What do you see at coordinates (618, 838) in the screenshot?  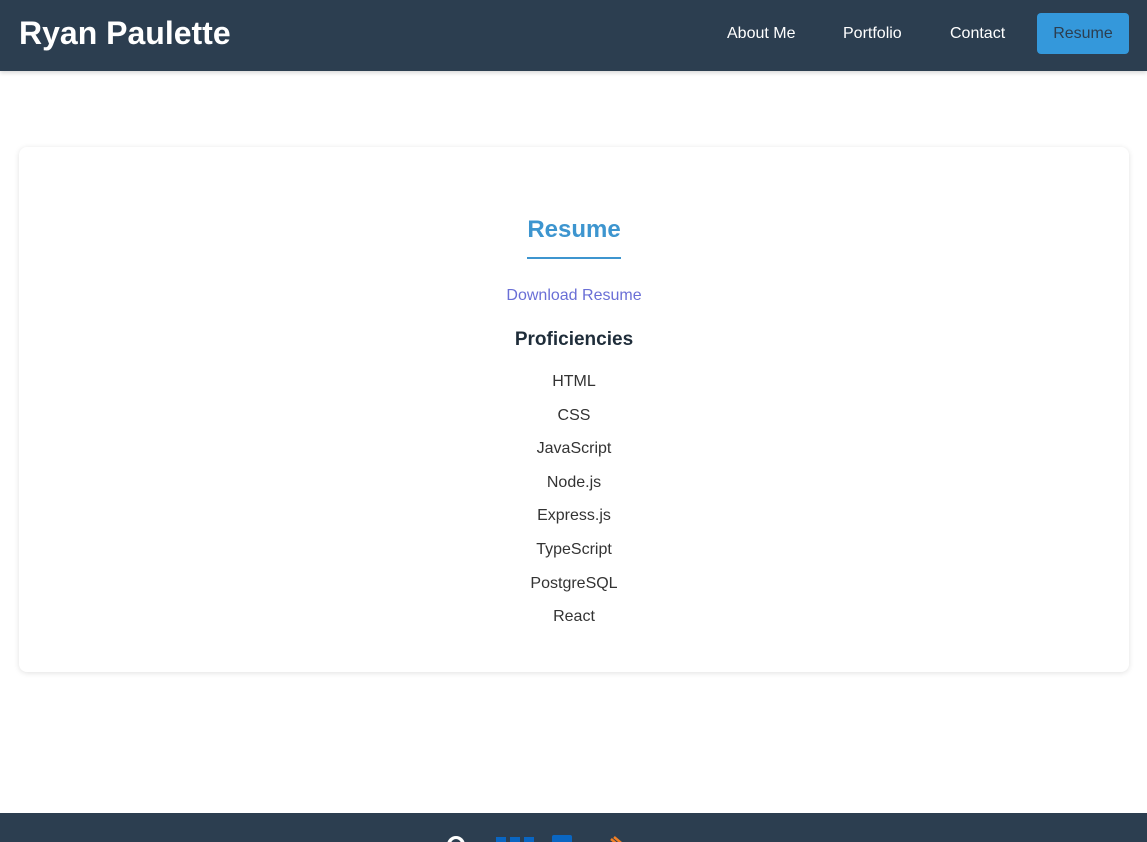 I see `stack-overflow-icon` at bounding box center [618, 838].